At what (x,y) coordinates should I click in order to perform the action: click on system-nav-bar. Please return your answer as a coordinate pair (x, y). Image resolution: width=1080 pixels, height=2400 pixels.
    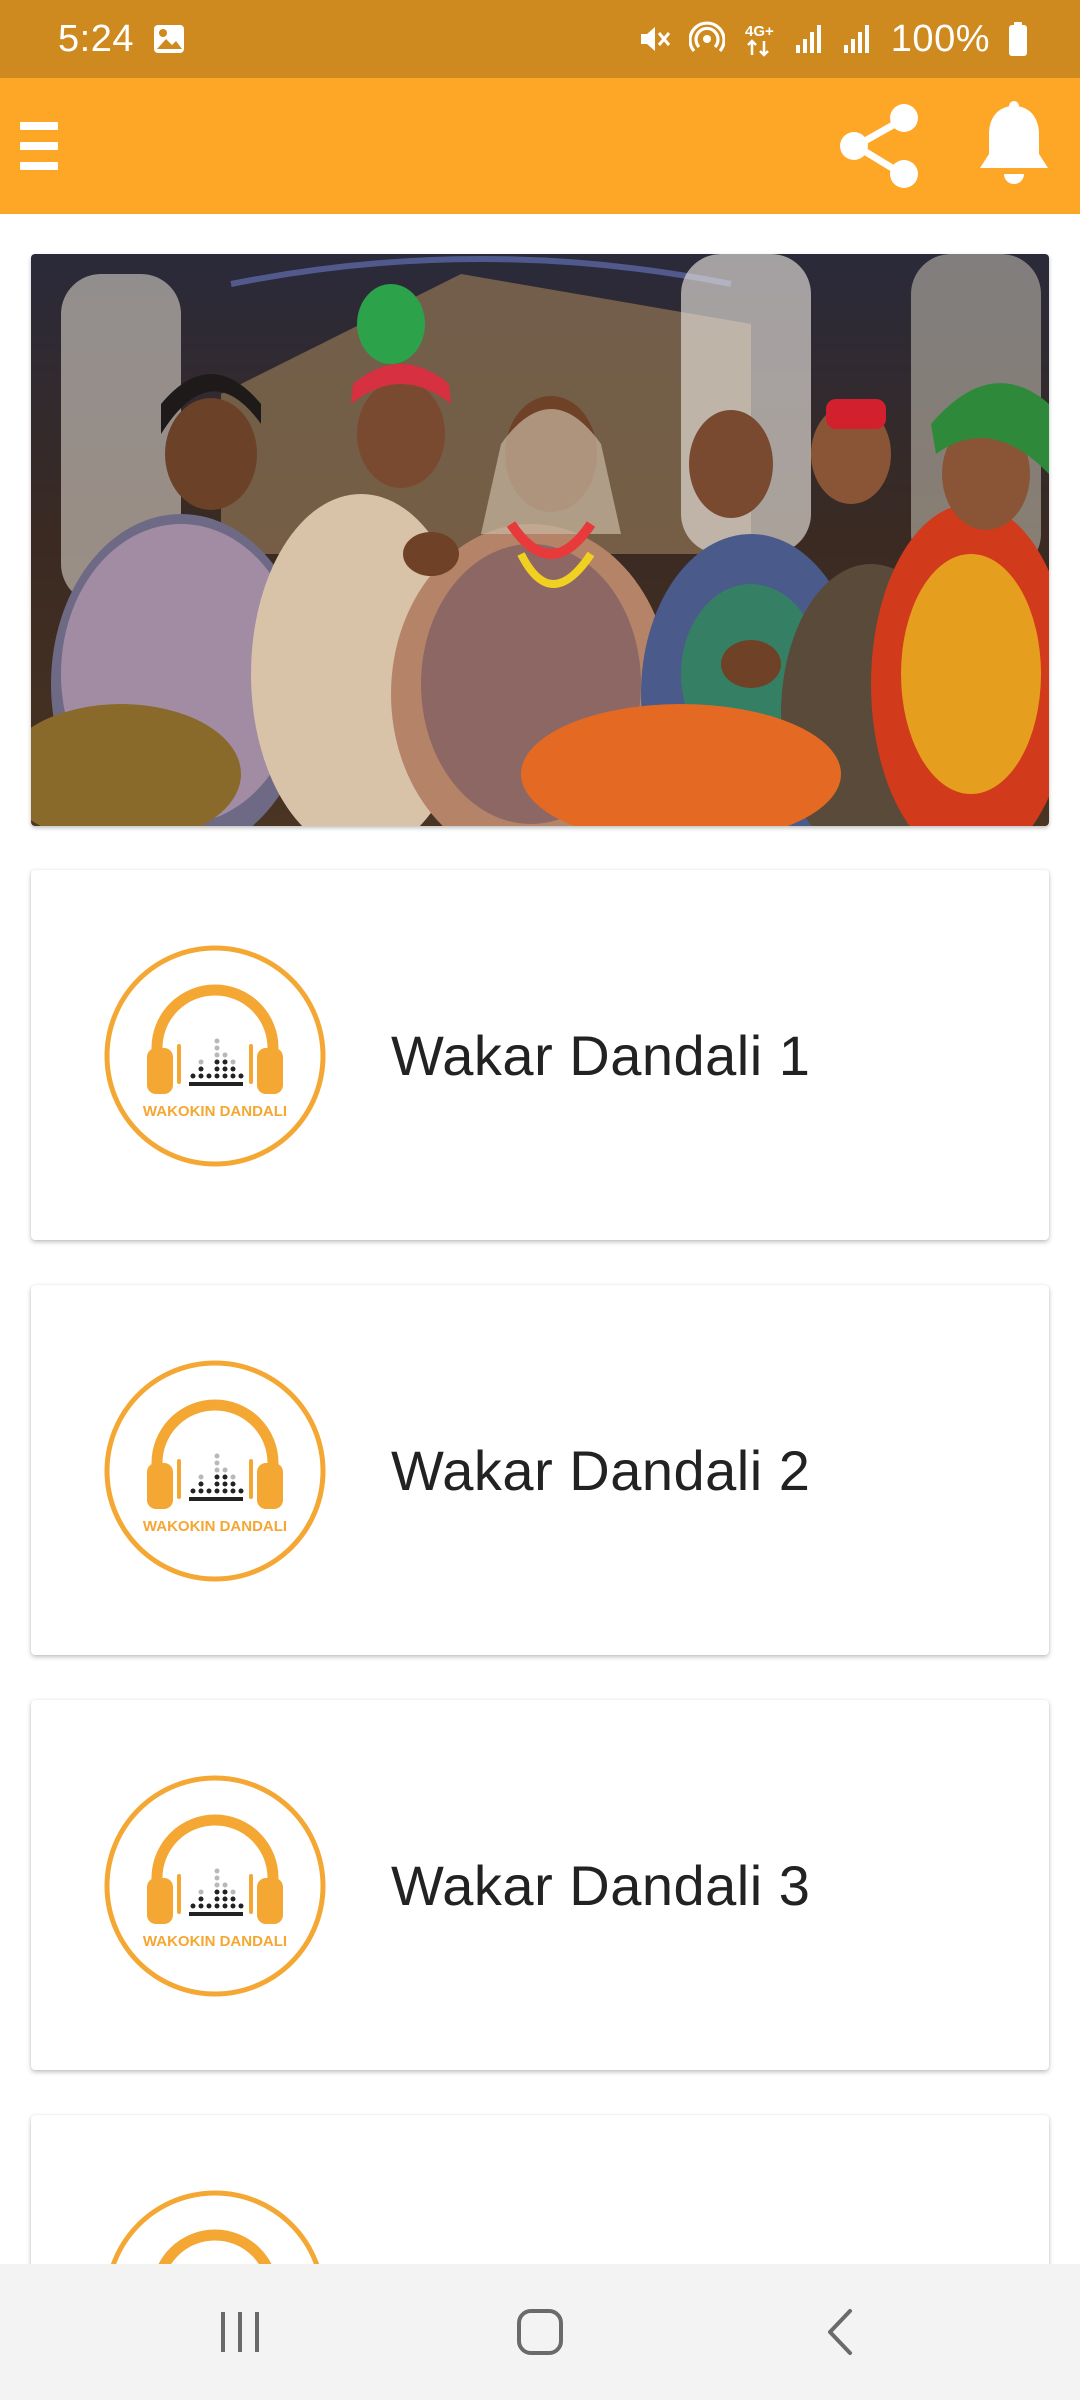
    Looking at the image, I should click on (540, 2332).